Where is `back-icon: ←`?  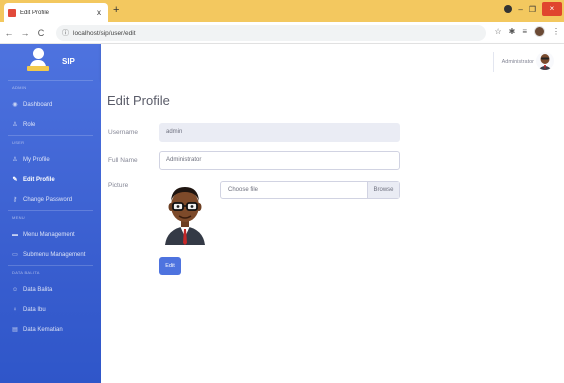
back-icon: ← is located at coordinates (9, 33).